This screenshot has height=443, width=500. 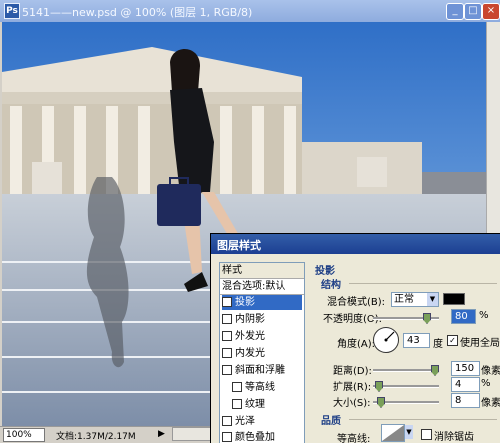 I want to click on style-item-label: 纹理, so click(x=255, y=404).